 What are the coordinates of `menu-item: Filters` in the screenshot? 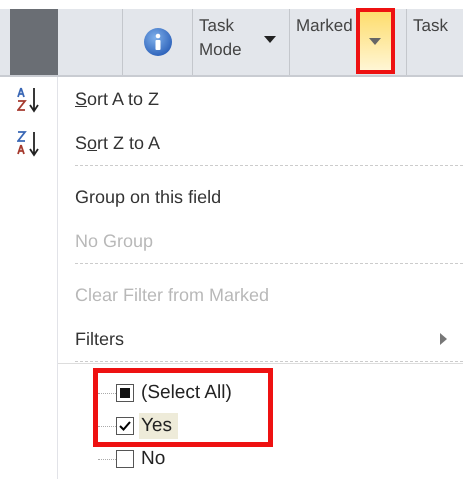 It's located at (231, 339).